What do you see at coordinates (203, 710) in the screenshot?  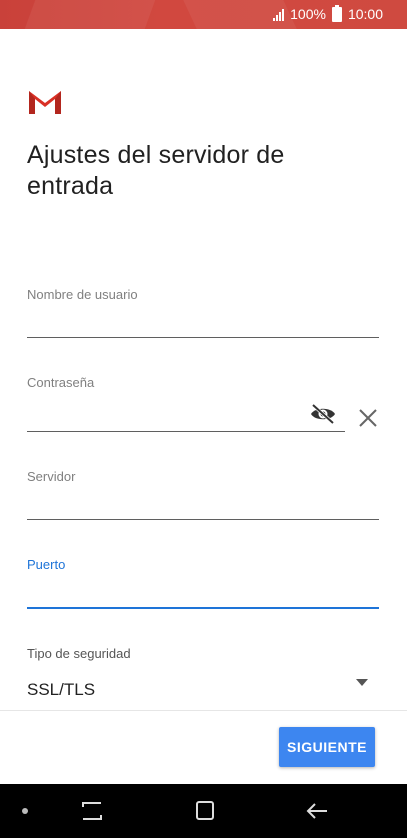 I see `divider` at bounding box center [203, 710].